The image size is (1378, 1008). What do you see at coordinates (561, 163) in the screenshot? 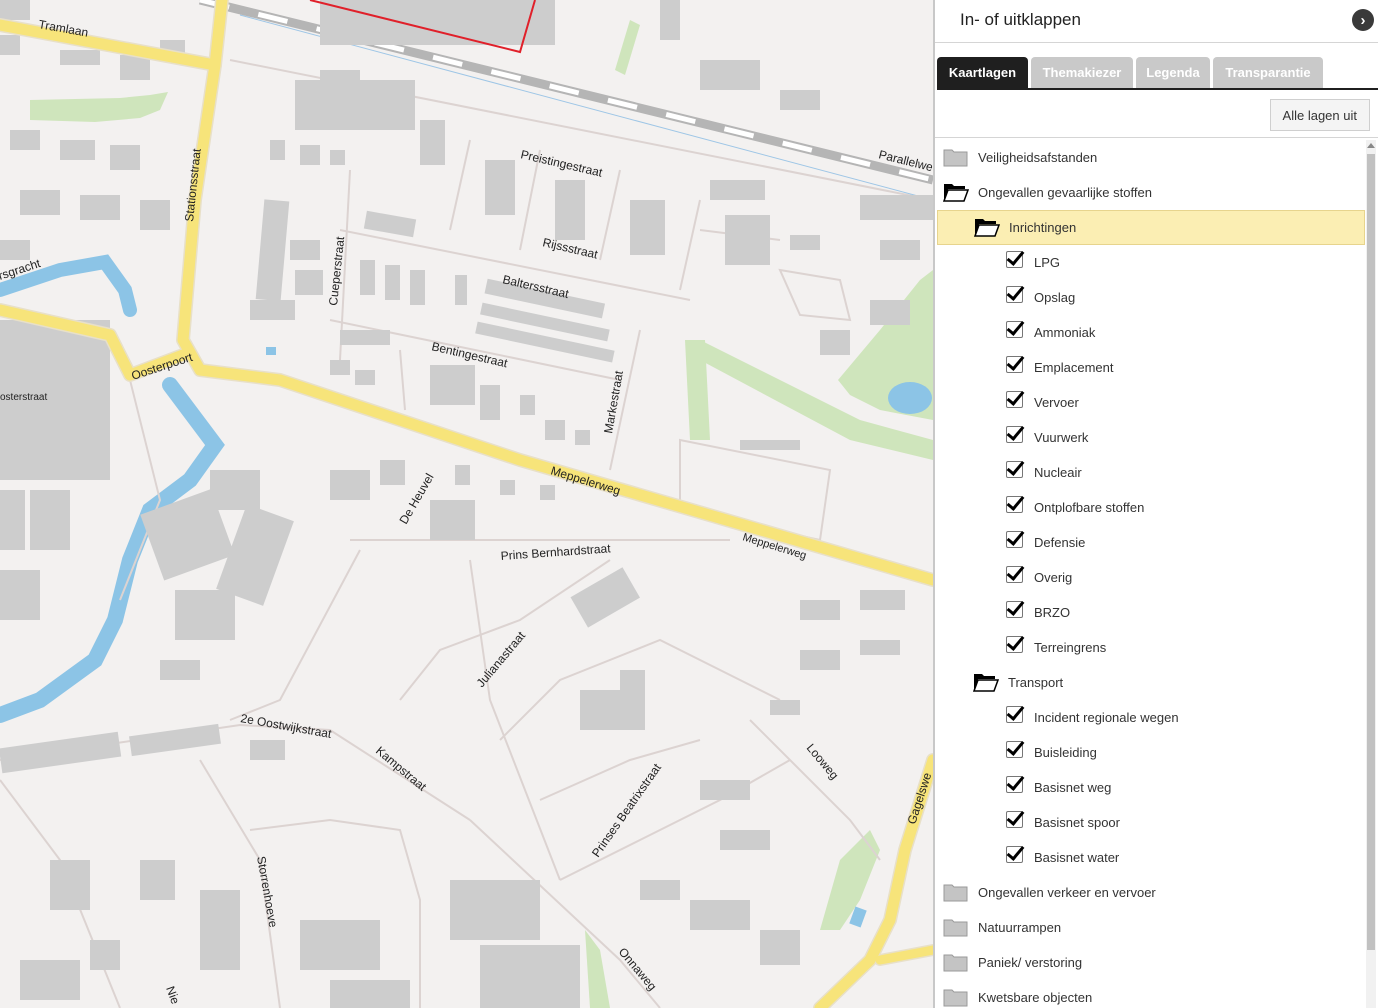
I see `label-preistingestraat: Preistingestraat` at bounding box center [561, 163].